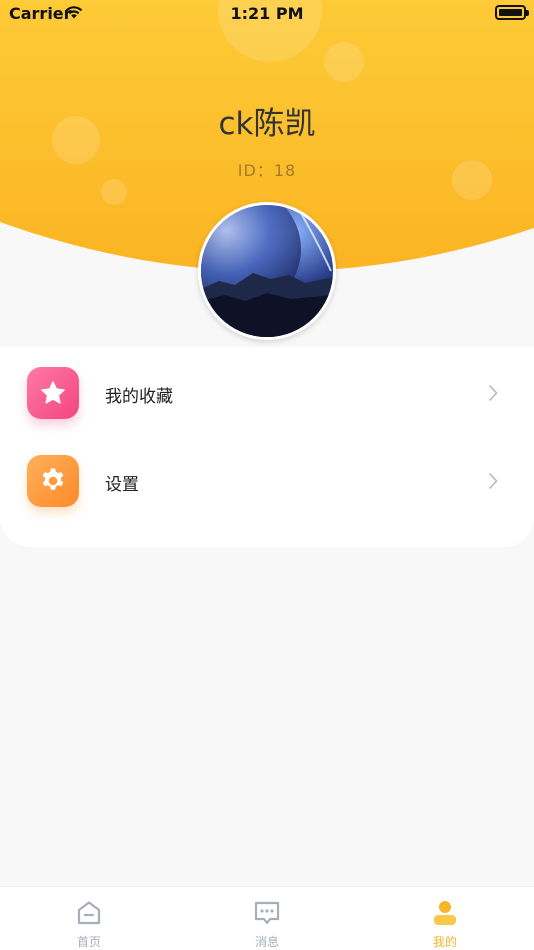 The height and width of the screenshot is (950, 534). What do you see at coordinates (267, 393) in the screenshot?
I see `menu-item-favorites: 我的收藏` at bounding box center [267, 393].